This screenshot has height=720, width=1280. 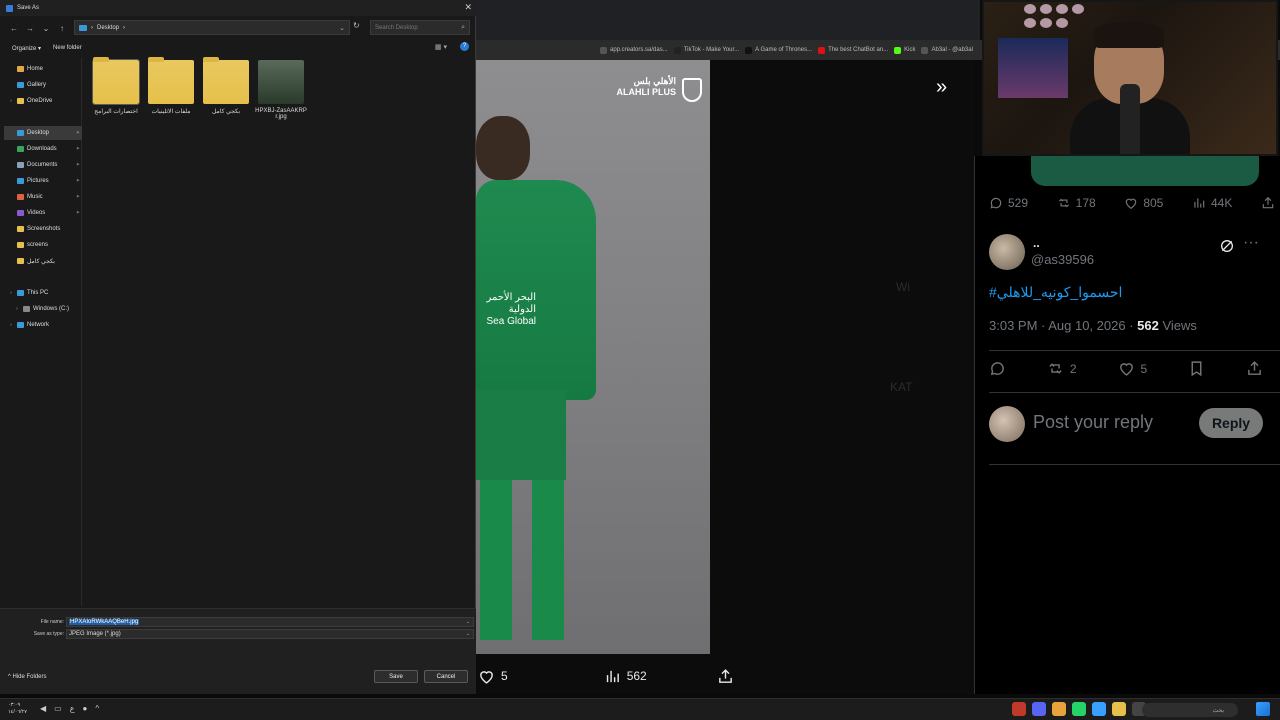 What do you see at coordinates (1231, 423) in the screenshot?
I see `reply-submit-button: Reply` at bounding box center [1231, 423].